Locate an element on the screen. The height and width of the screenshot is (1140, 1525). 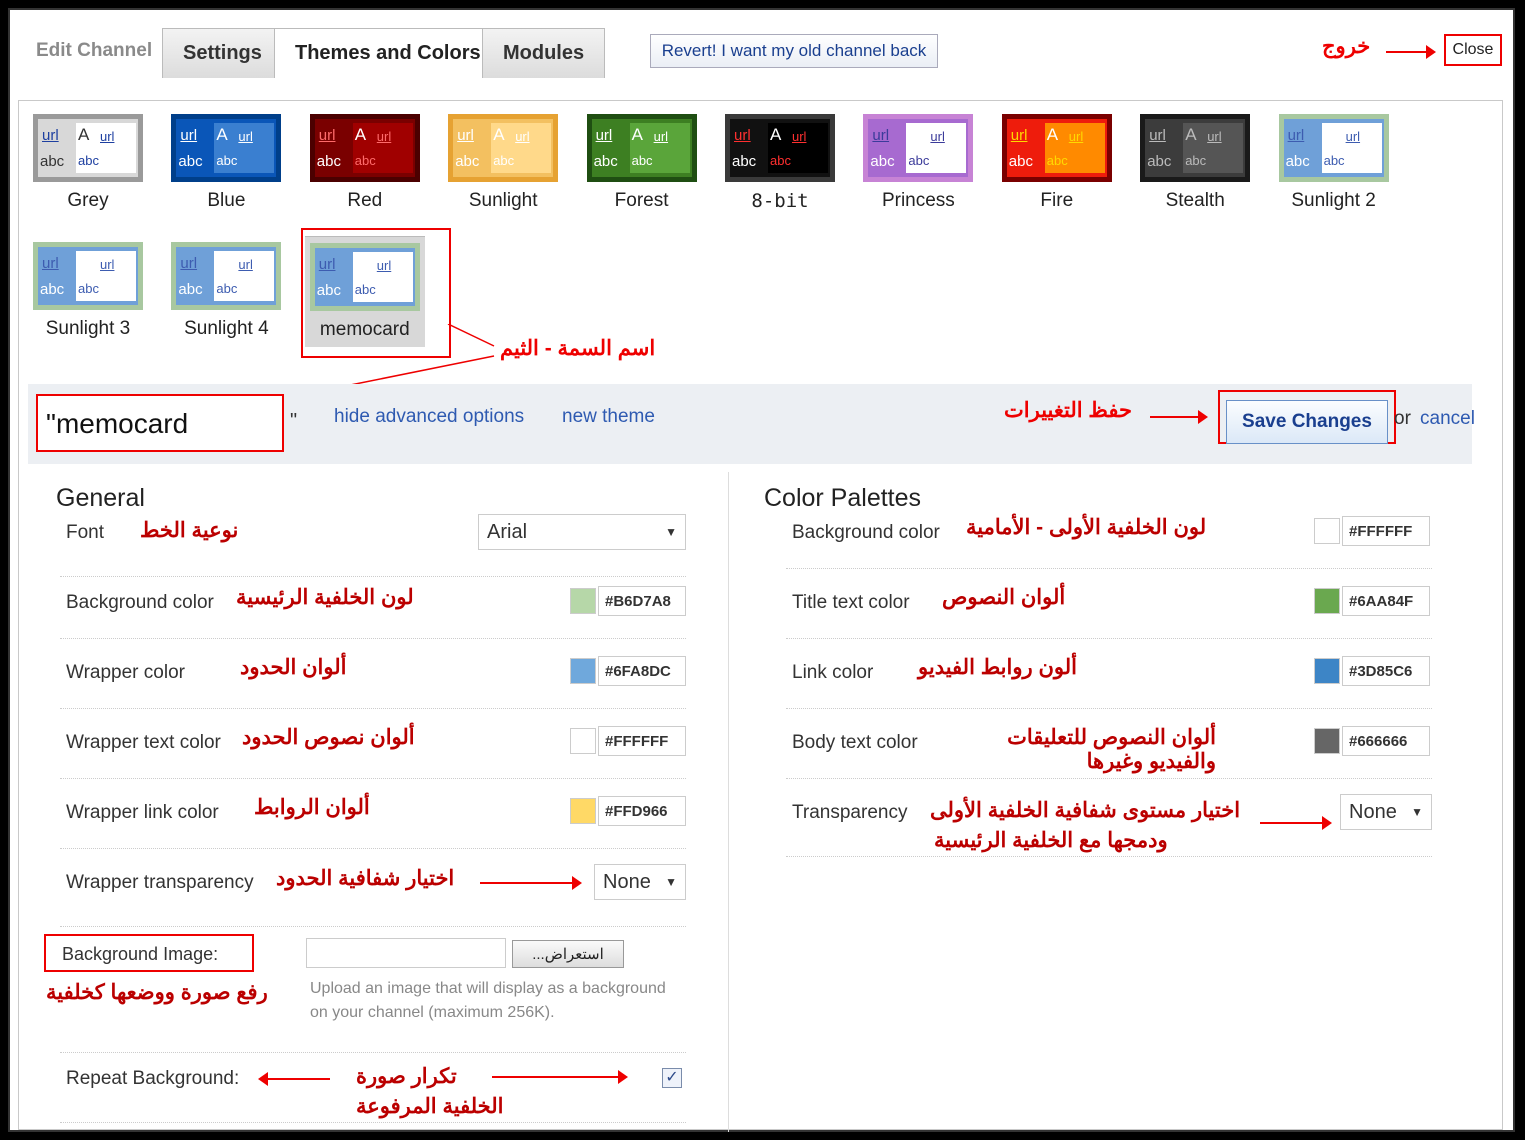
color-palettes-title: Color Palettes is located at coordinates (843, 498).